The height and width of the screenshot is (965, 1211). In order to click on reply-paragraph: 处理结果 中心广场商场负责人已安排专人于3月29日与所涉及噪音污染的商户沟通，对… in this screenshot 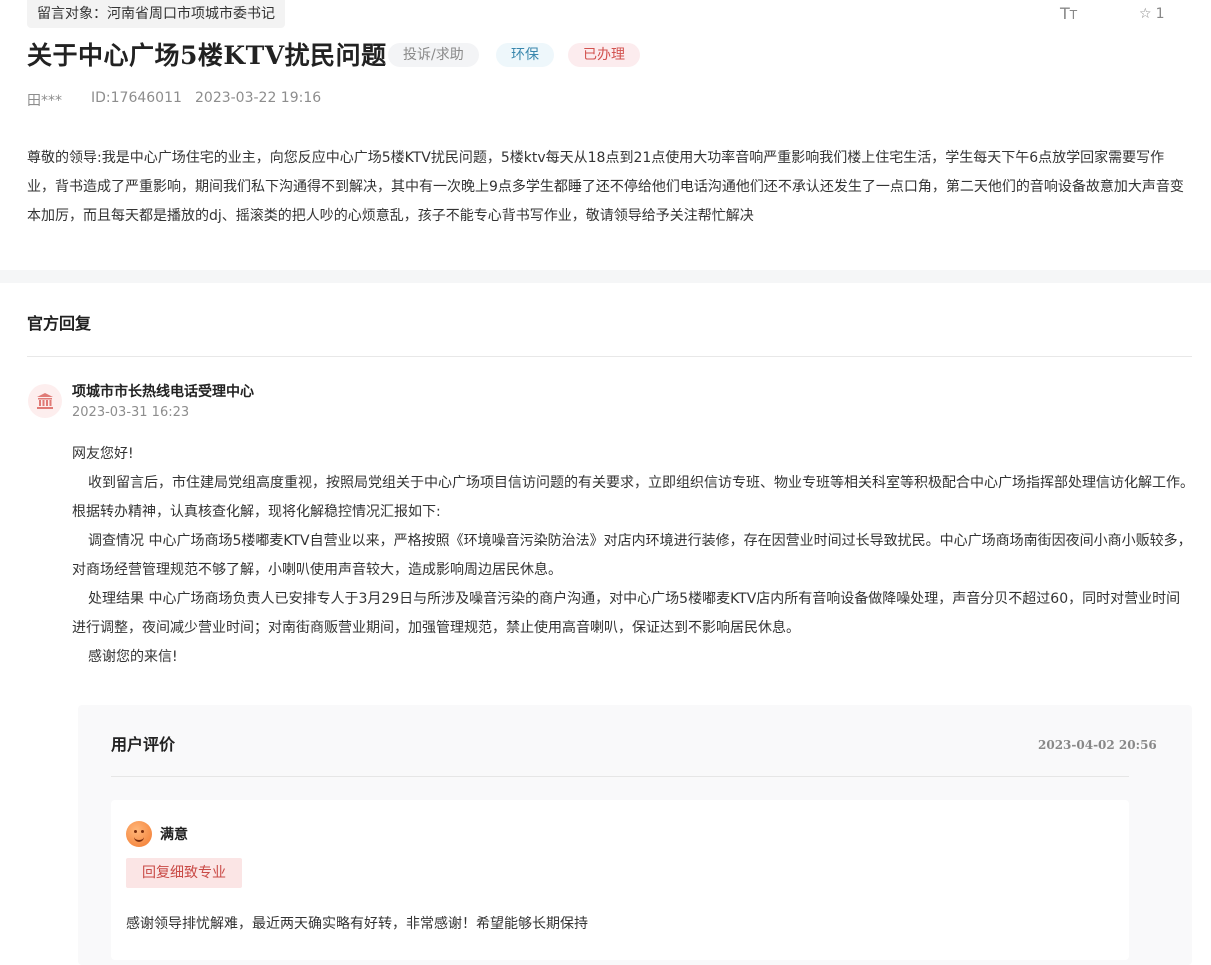, I will do `click(626, 613)`.